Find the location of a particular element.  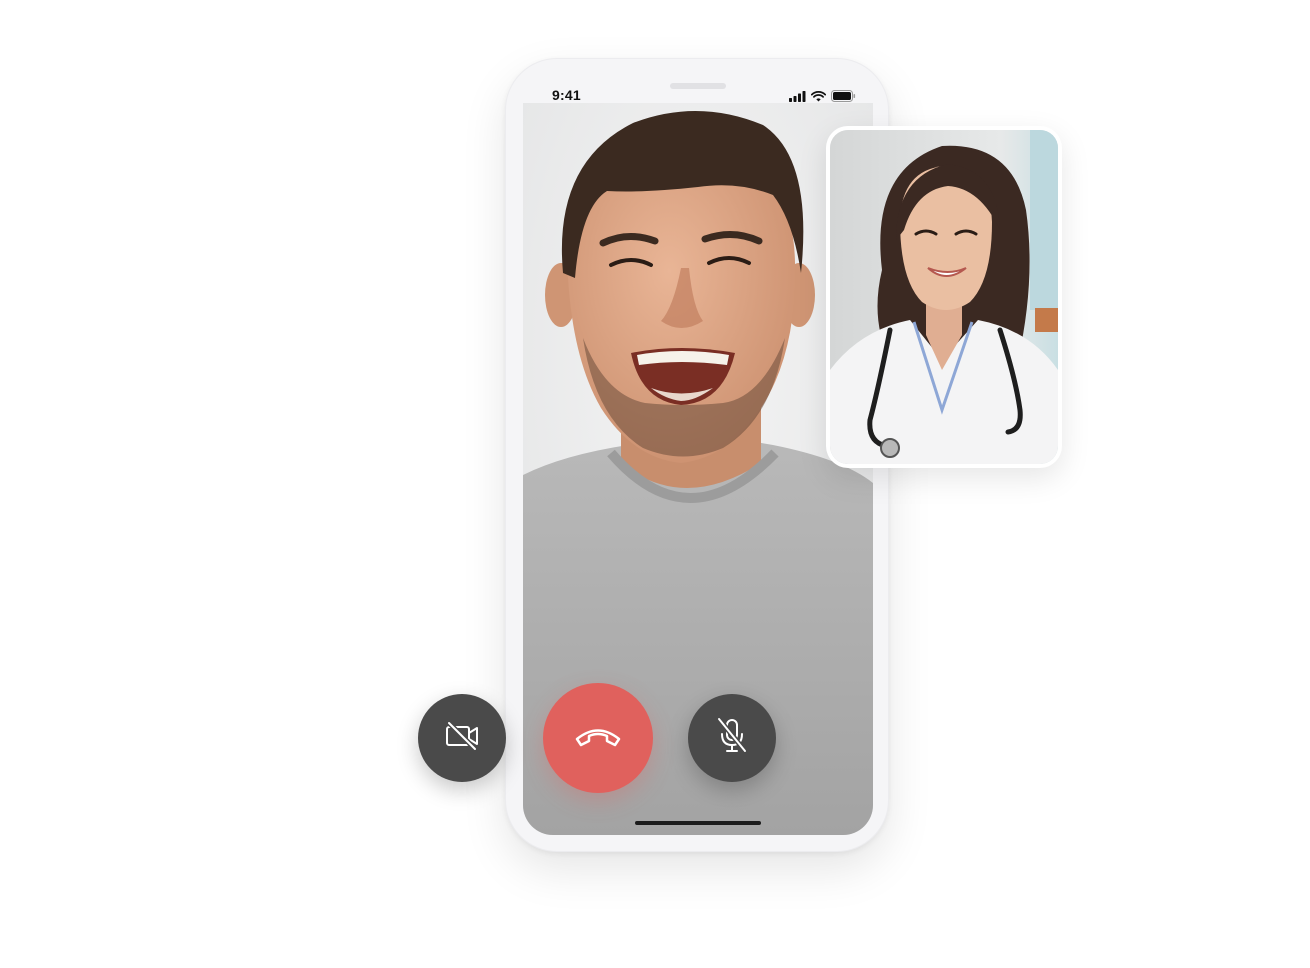

camera-off-icon is located at coordinates (462, 738).